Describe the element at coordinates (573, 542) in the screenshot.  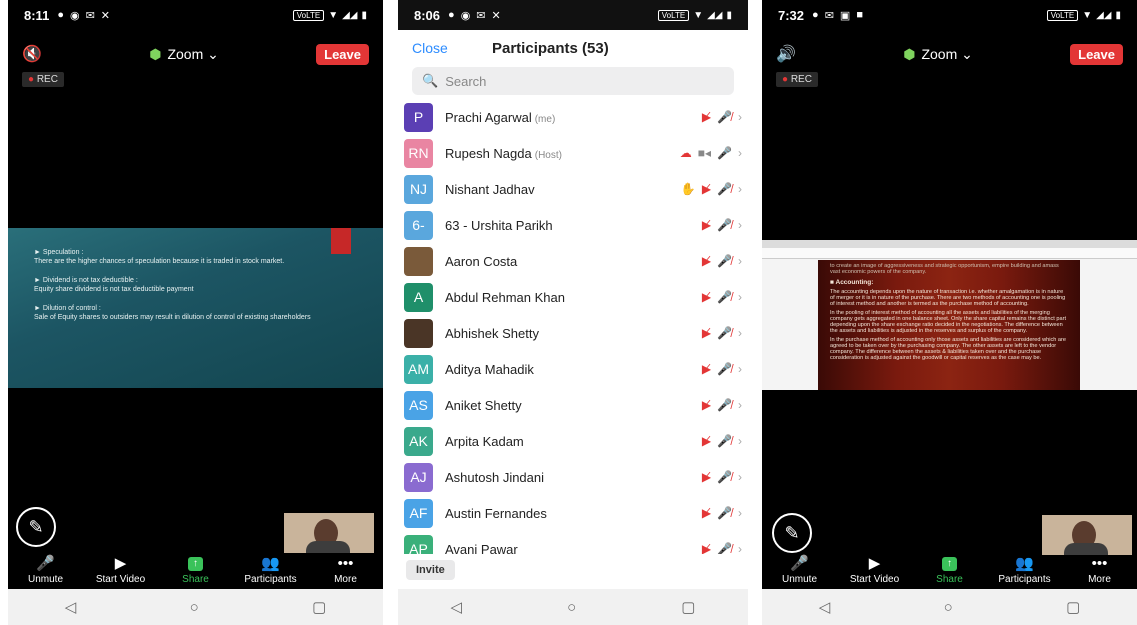
I see `participant-row: AP Avani Pawar ▶̸ 🎤̸ ›` at that location.